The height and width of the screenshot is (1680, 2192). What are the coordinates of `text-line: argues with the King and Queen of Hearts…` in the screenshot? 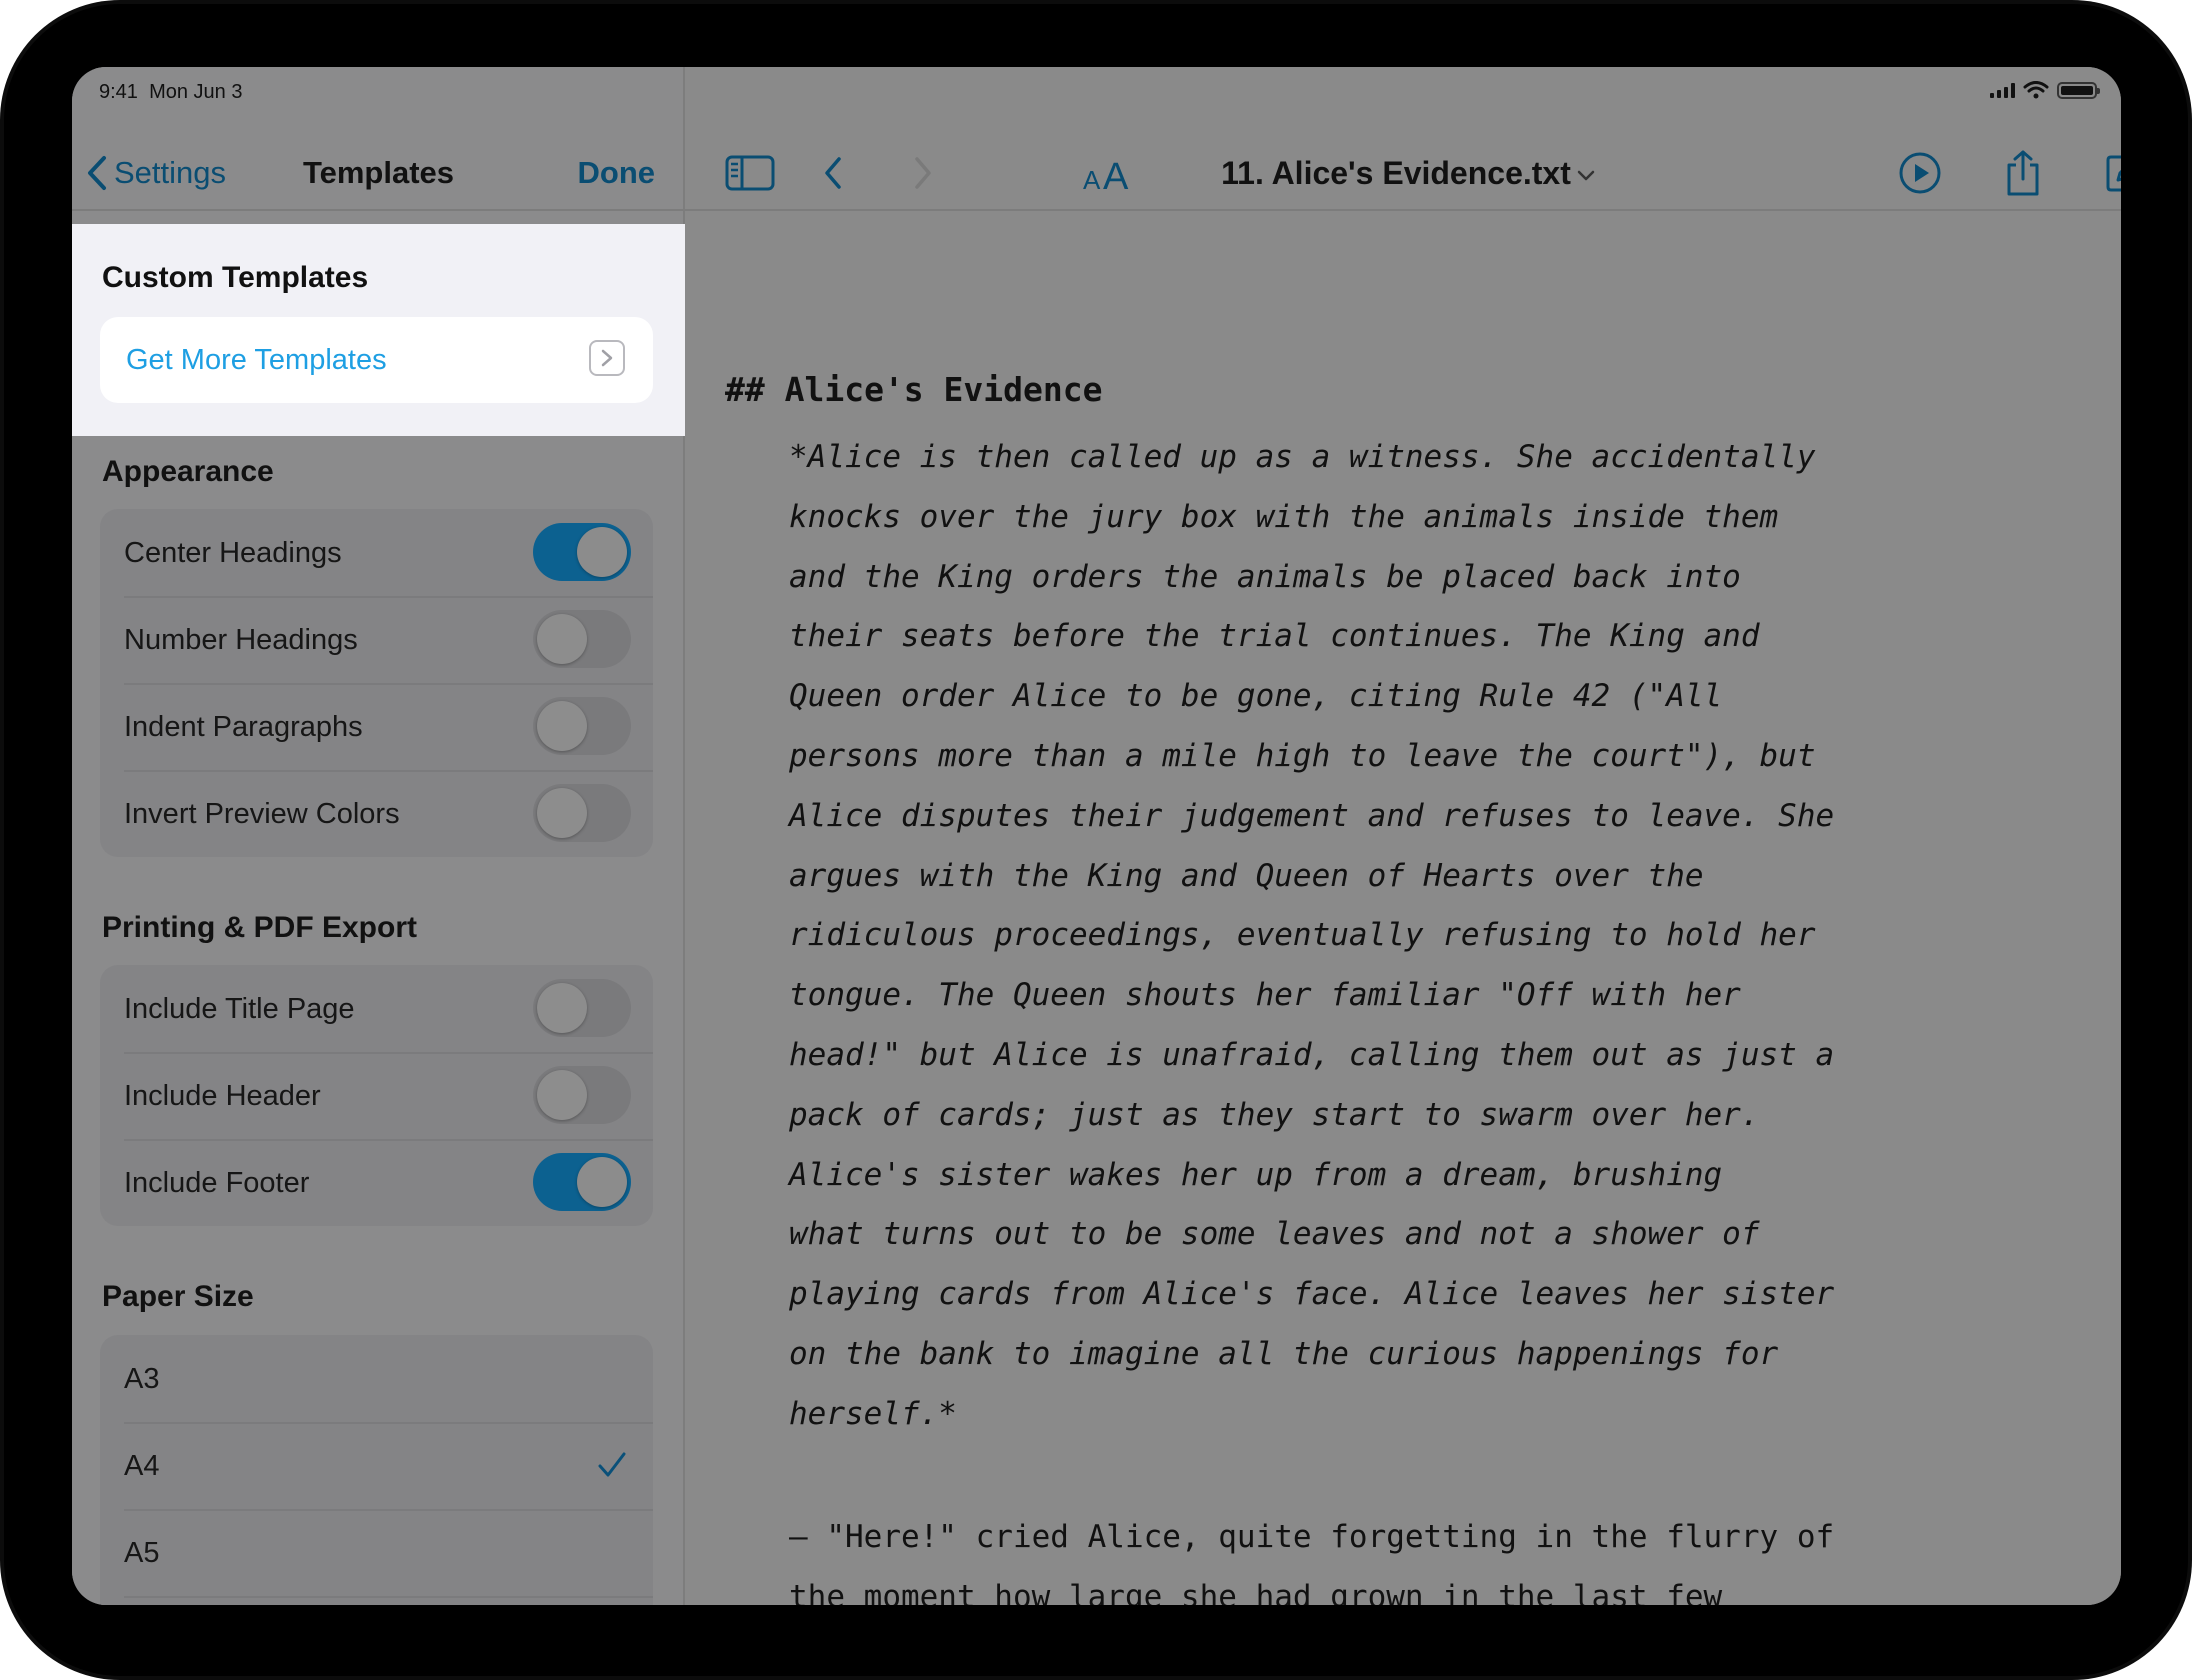 It's located at (1246, 875).